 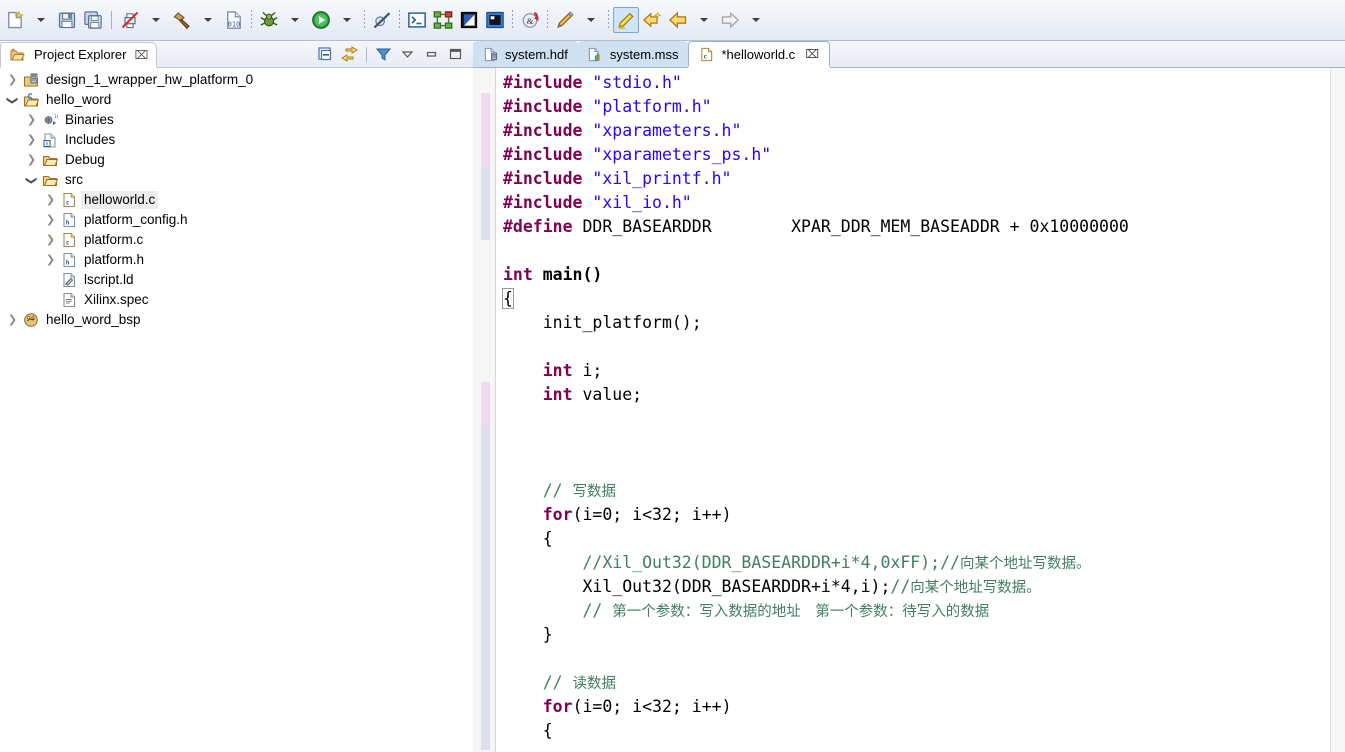 What do you see at coordinates (407, 54) in the screenshot?
I see `view-menu-chevron-icon` at bounding box center [407, 54].